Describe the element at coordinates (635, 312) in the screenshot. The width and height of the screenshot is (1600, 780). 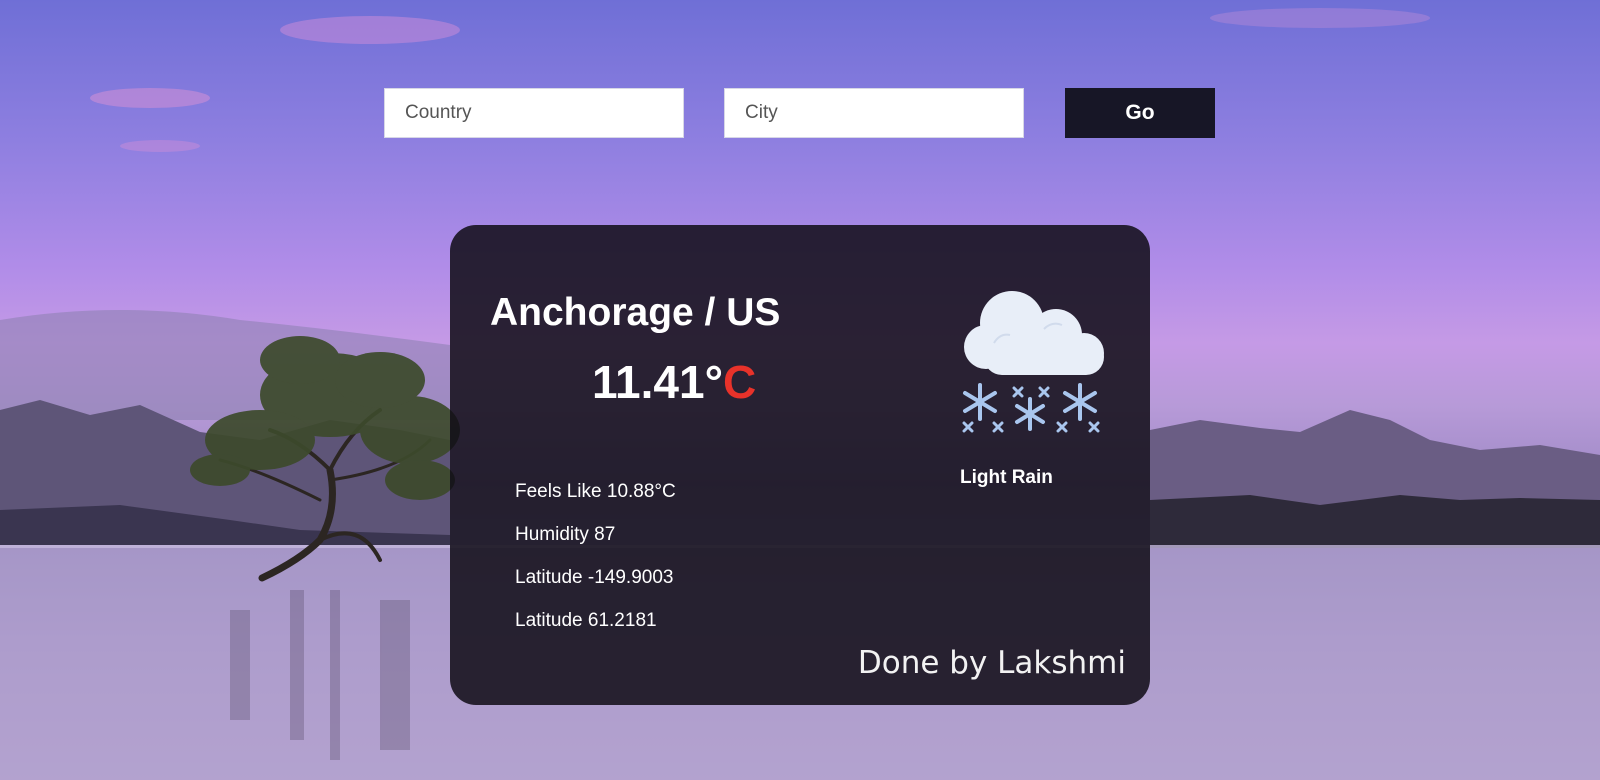
I see `location-title: Anchorage / US` at that location.